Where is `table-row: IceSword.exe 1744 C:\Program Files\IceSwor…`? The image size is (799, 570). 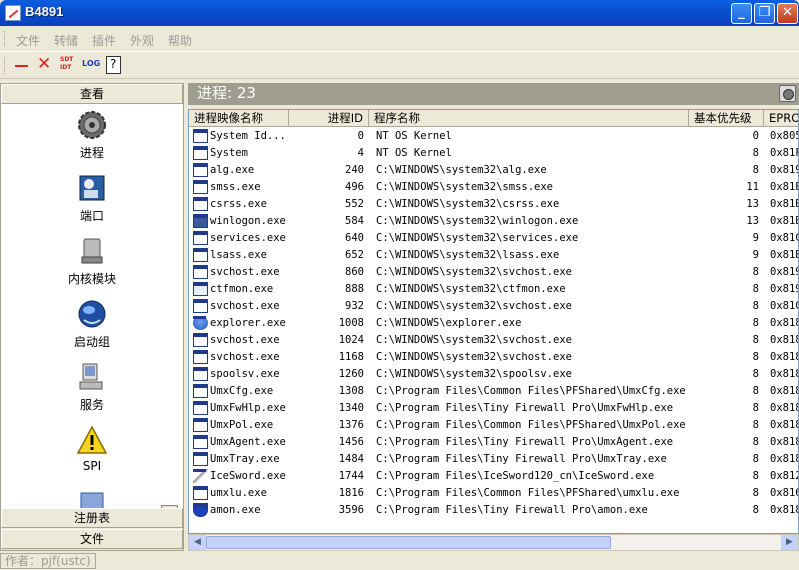
table-row: IceSword.exe 1744 C:\Program Files\IceSwor… is located at coordinates (493, 476).